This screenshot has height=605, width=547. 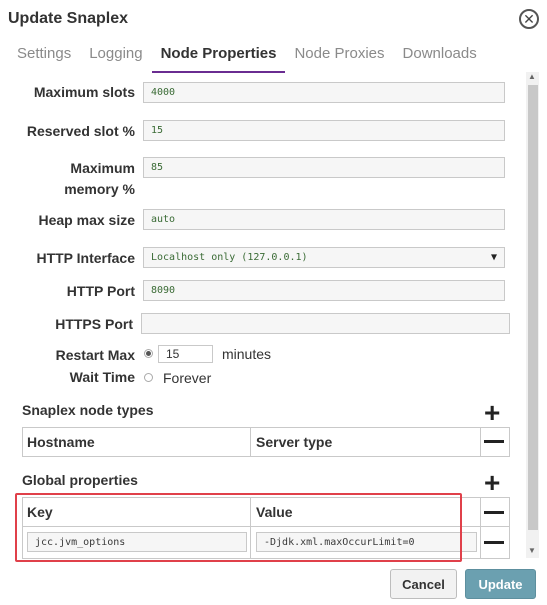 I want to click on heap-max-label: Heap max size, so click(x=87, y=220).